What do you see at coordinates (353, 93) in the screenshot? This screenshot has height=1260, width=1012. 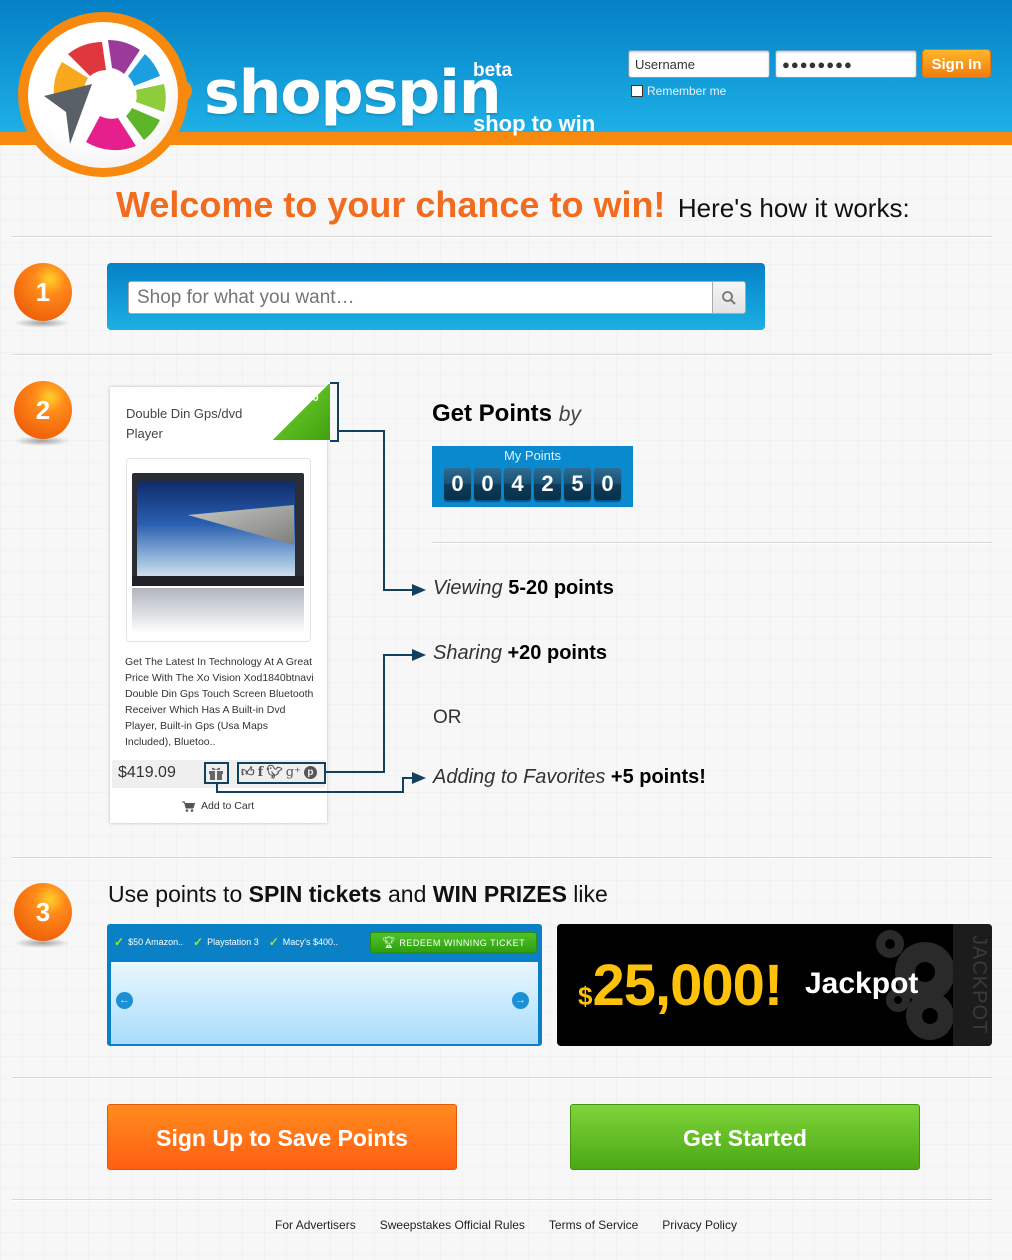 I see `brand-wordmark: shopspin` at bounding box center [353, 93].